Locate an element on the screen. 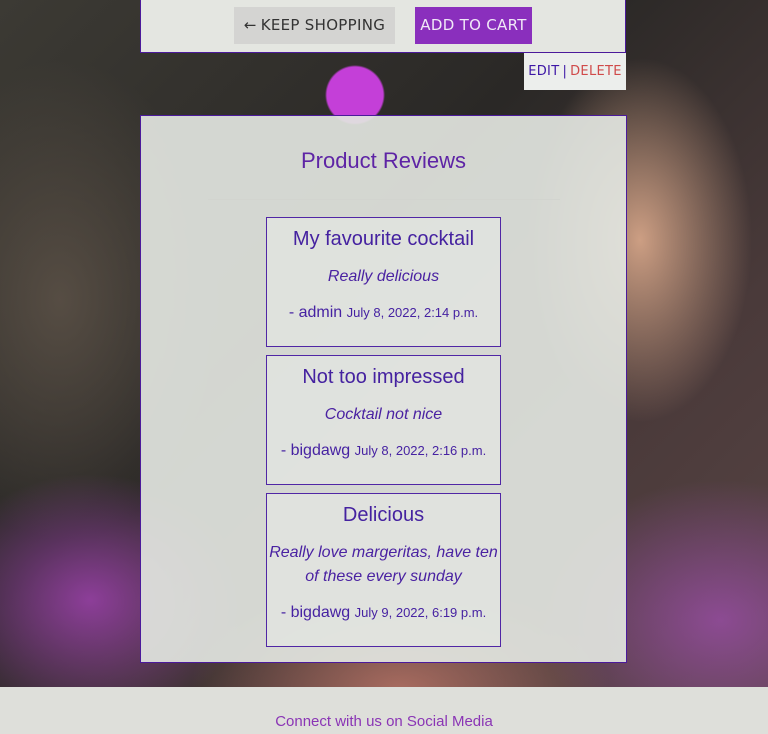 The image size is (768, 734). review-meta: - admin July 8, 2022, 2:14 p.m. is located at coordinates (383, 313).